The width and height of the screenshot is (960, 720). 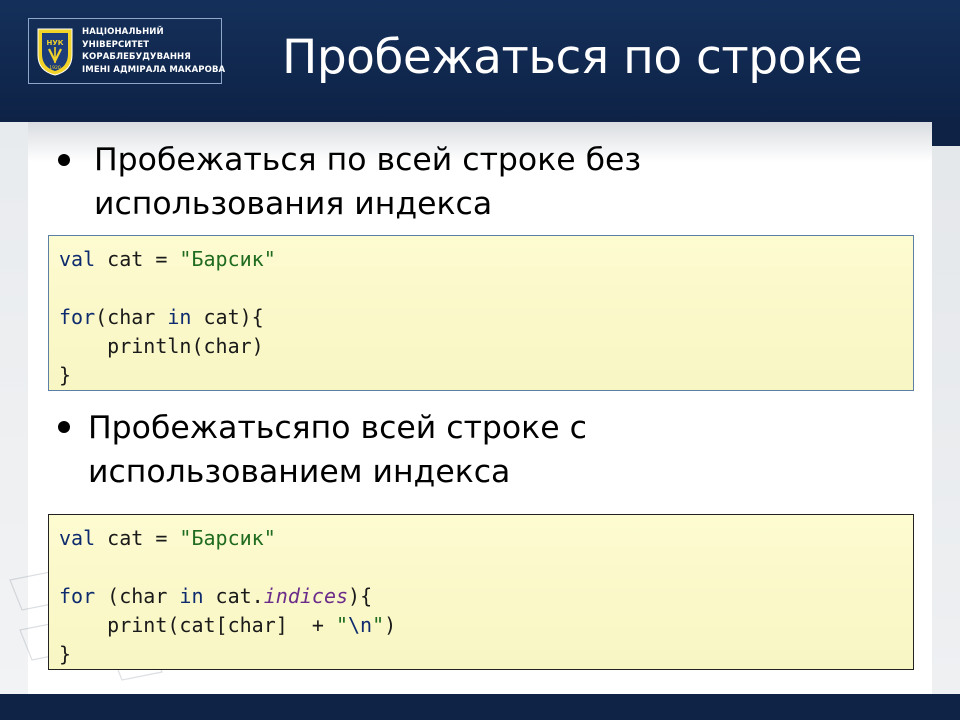 I want to click on logo-line-4: ІМЕНІ АДМІРАЛА МАКАРОВА, so click(x=154, y=69).